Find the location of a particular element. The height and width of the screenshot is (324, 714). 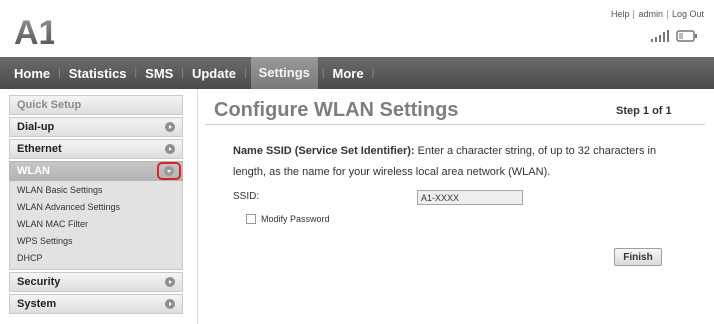

modify-password-label: Modify Password is located at coordinates (295, 219).